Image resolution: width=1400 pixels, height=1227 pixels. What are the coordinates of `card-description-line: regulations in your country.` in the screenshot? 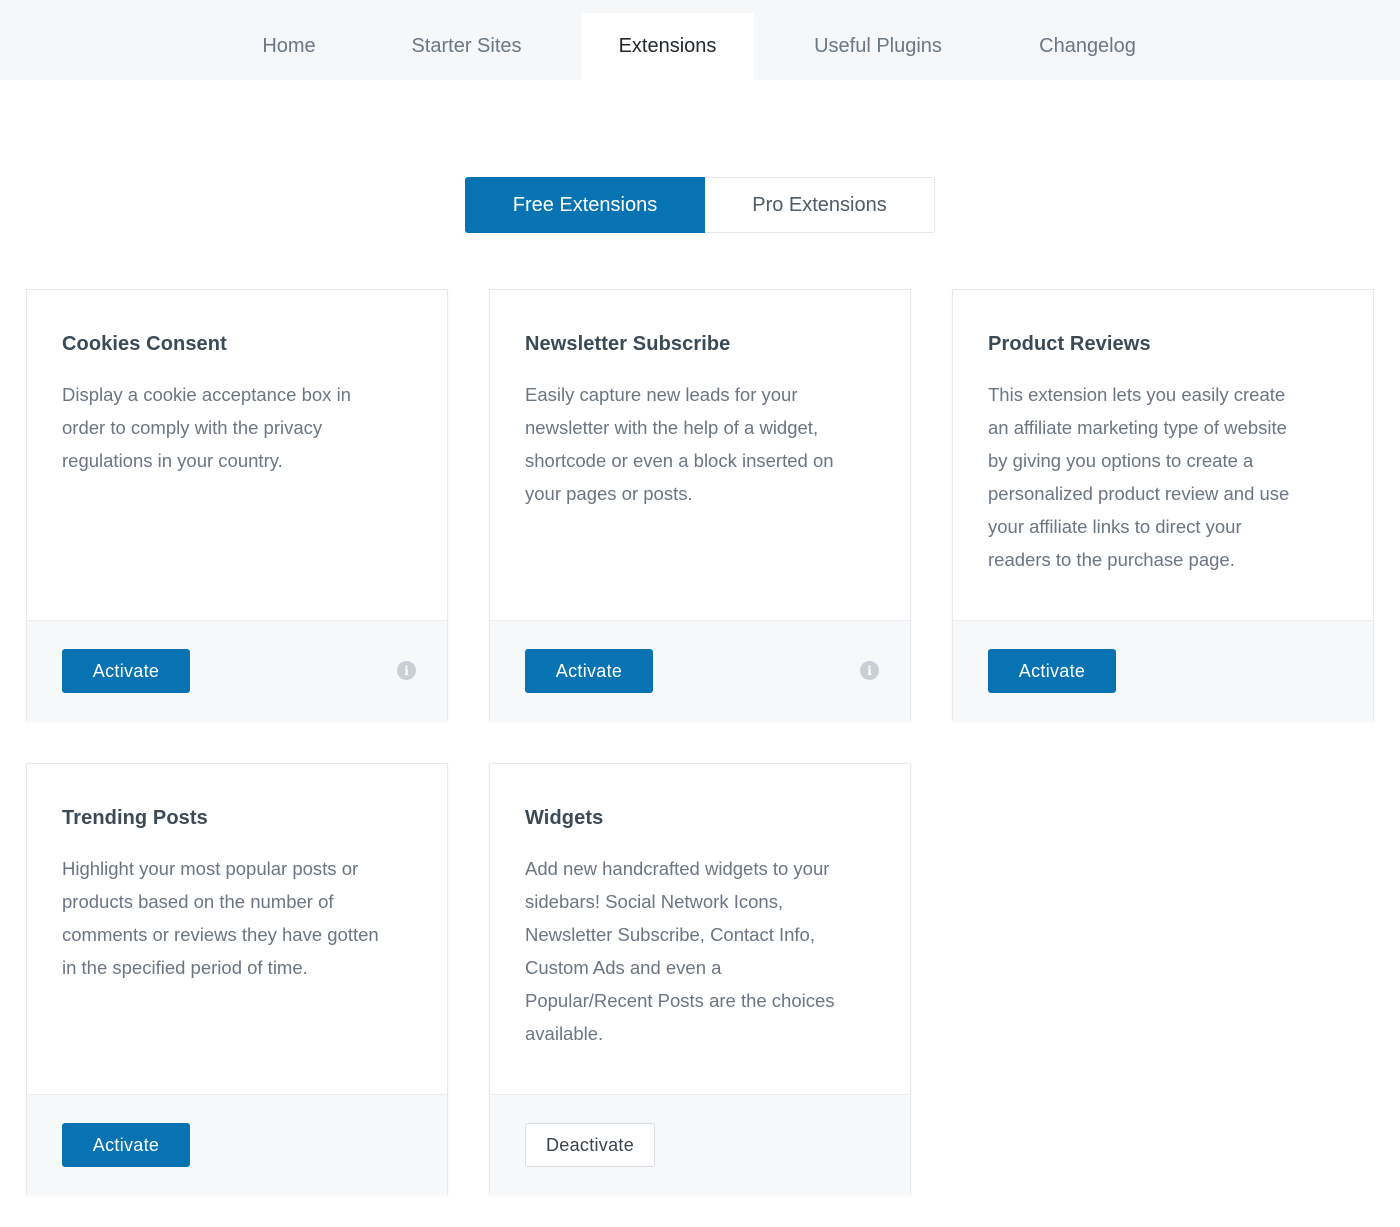 It's located at (172, 460).